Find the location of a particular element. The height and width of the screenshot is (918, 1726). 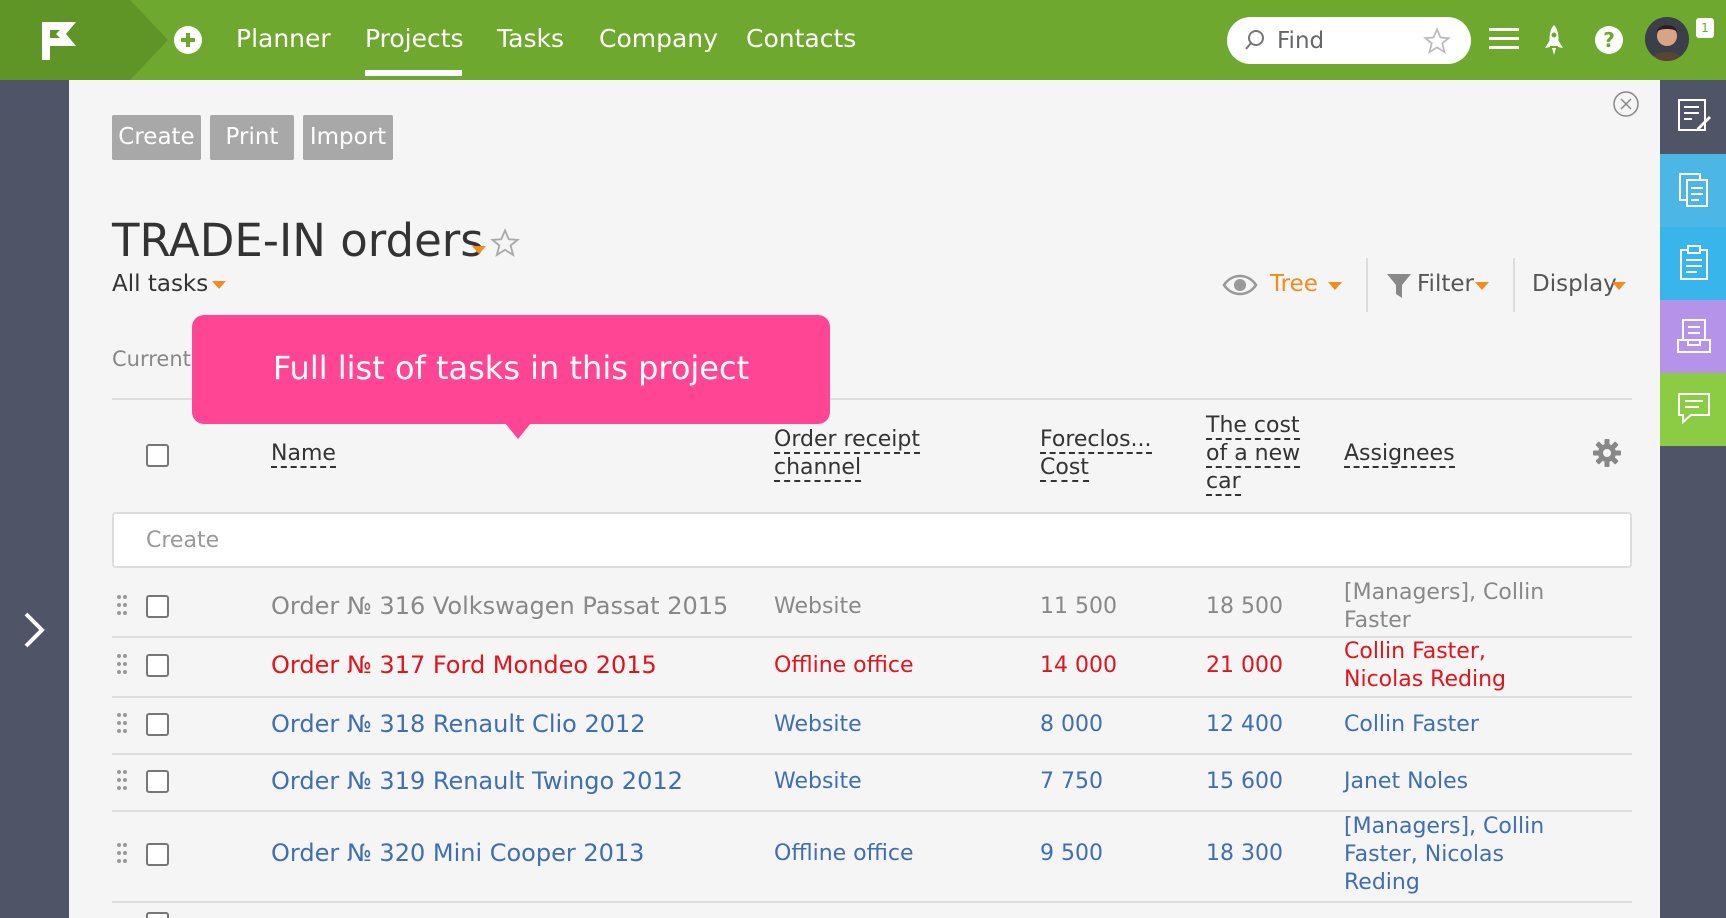

title-dropdown-icon is located at coordinates (479, 250).